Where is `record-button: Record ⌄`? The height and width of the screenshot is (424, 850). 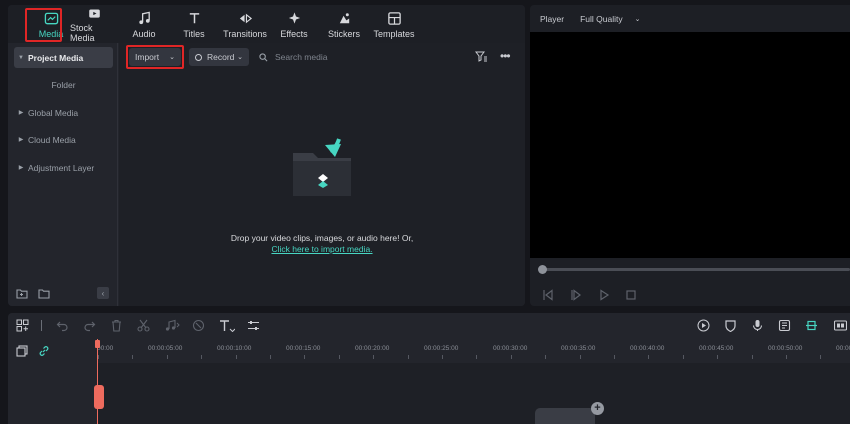 record-button: Record ⌄ is located at coordinates (219, 57).